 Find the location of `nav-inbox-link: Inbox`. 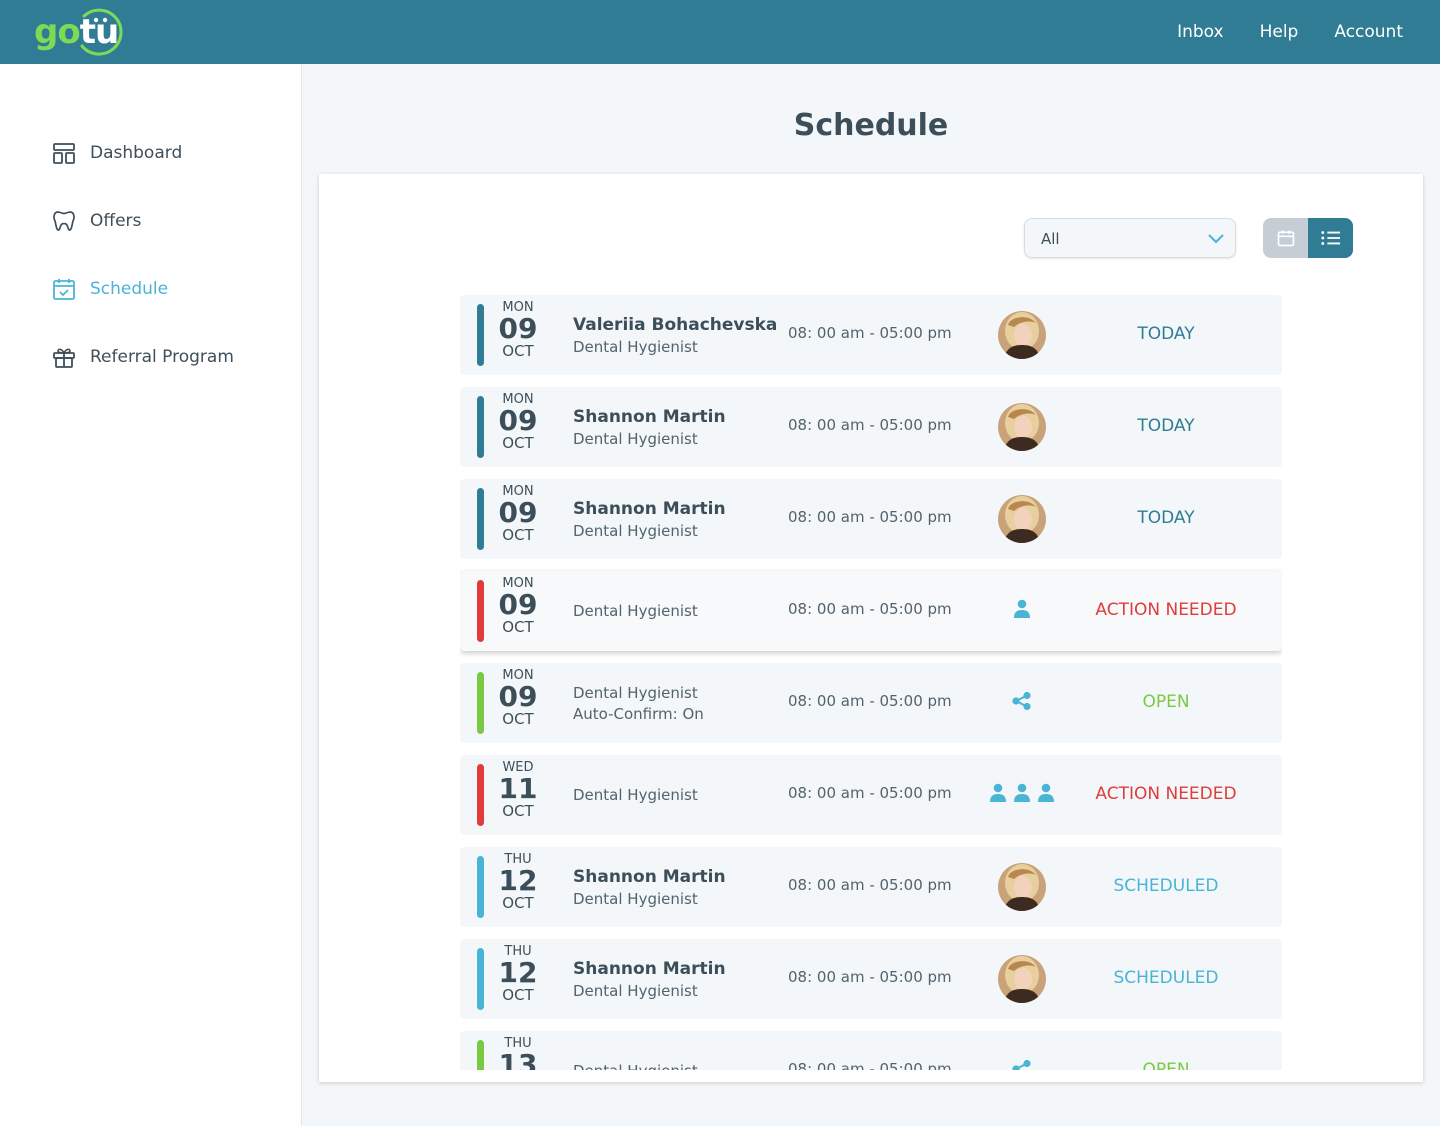

nav-inbox-link: Inbox is located at coordinates (1200, 32).